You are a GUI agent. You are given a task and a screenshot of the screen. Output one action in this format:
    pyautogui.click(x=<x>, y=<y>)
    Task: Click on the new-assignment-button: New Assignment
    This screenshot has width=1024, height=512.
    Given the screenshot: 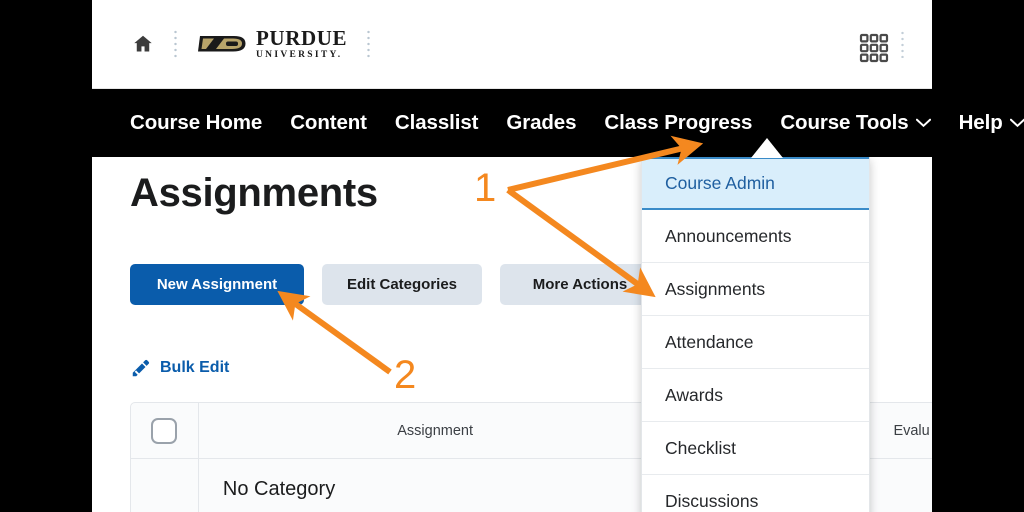 What is the action you would take?
    pyautogui.click(x=217, y=284)
    